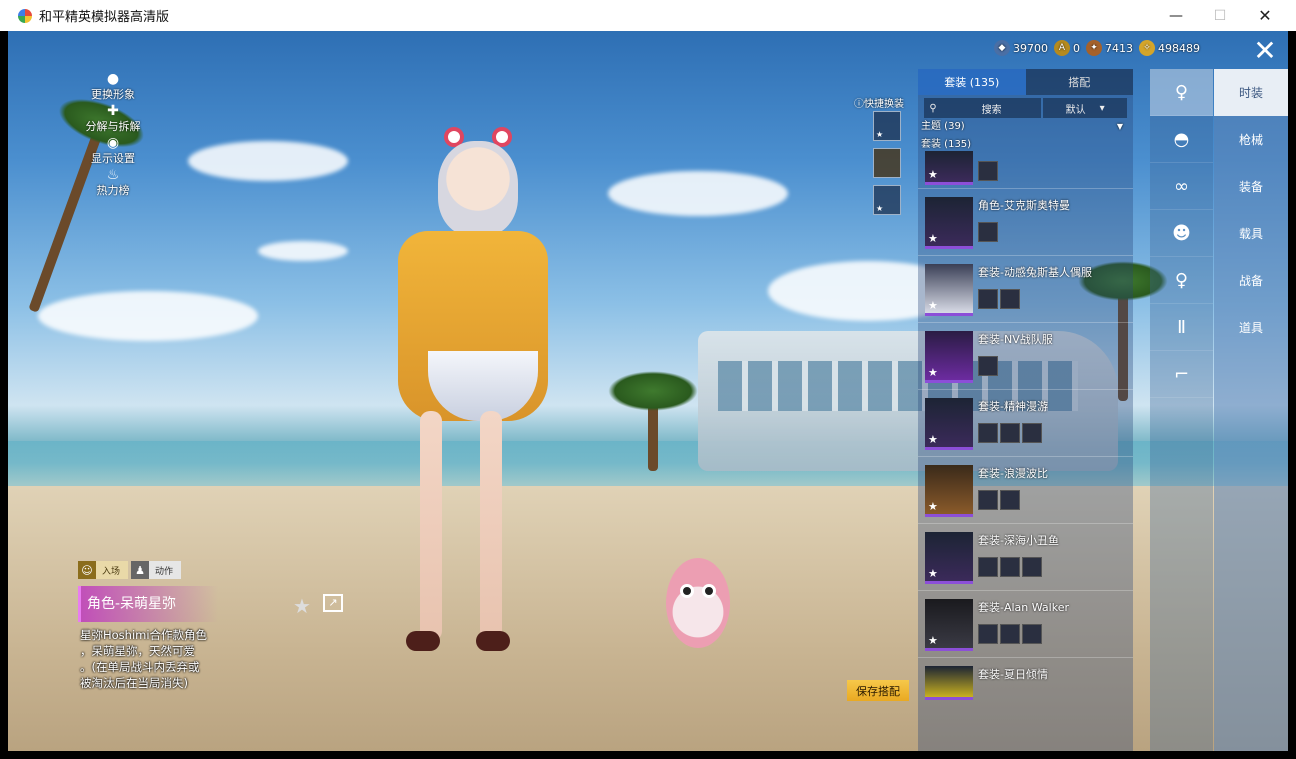  I want to click on left-menu-change-look: ● 更换形象, so click(113, 87).